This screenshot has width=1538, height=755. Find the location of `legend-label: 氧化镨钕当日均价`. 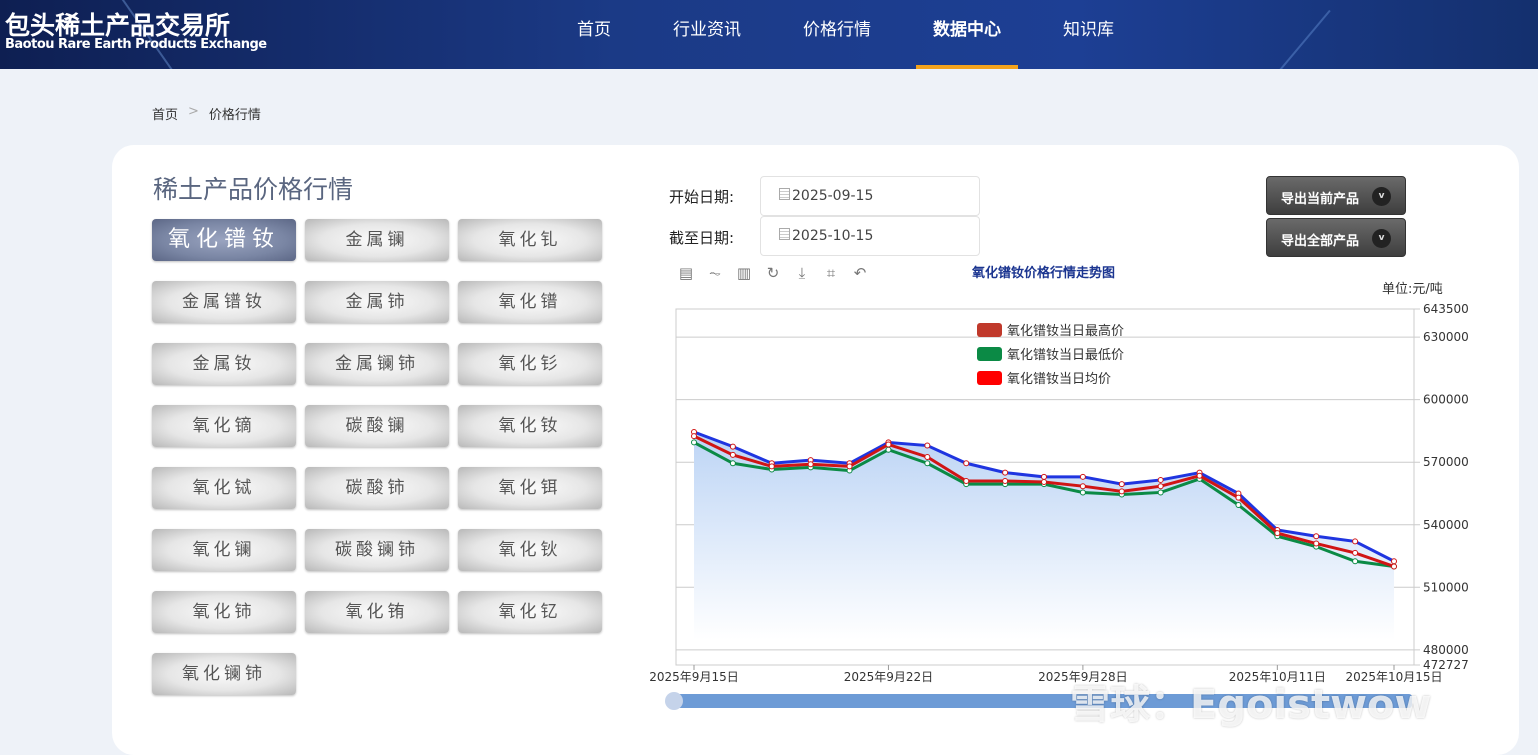

legend-label: 氧化镨钕当日均价 is located at coordinates (1059, 379).